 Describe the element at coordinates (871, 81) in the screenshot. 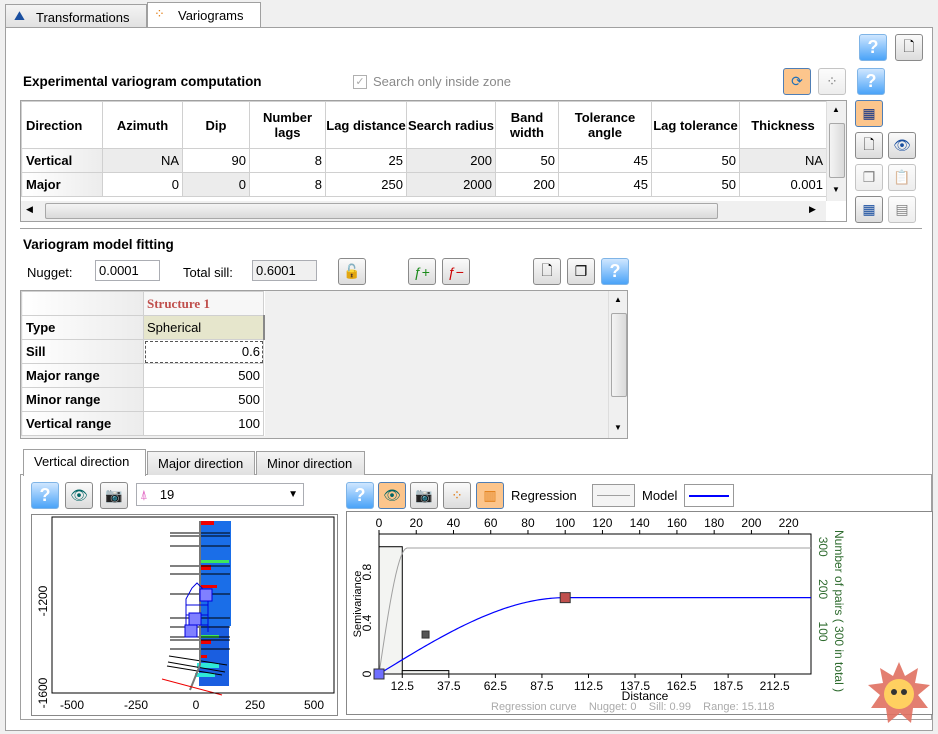

I see `experimental-help-button: ?` at that location.